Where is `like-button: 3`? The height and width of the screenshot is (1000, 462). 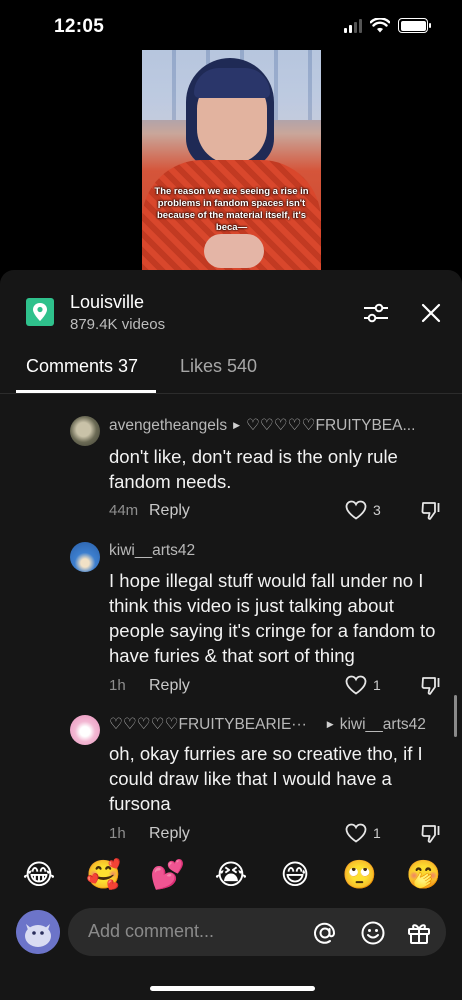
like-button: 3 is located at coordinates (363, 510).